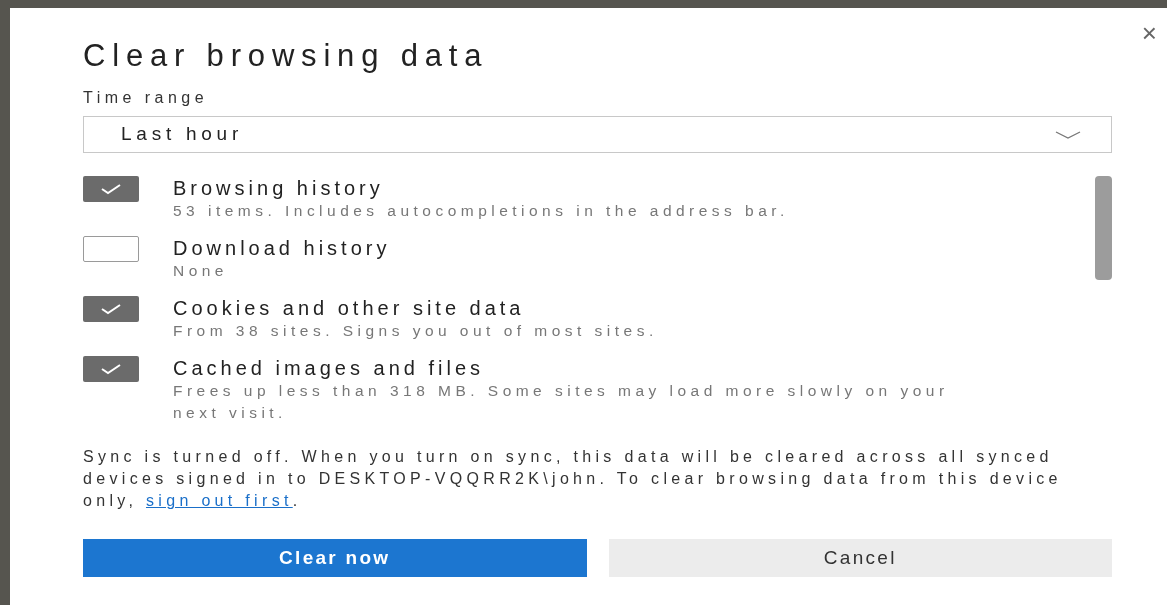 This screenshot has height=605, width=1167. Describe the element at coordinates (282, 248) in the screenshot. I see `option-title: Download history` at that location.